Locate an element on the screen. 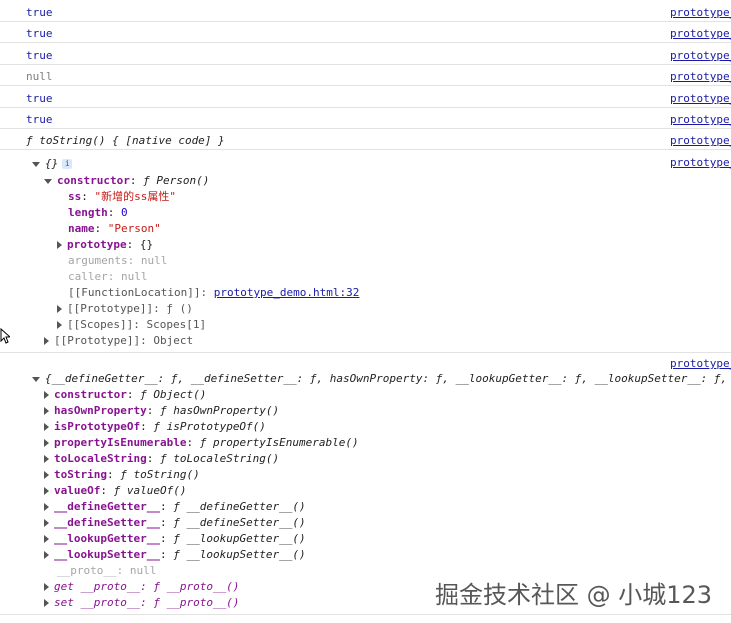 This screenshot has height=623, width=731. object-summary: {} i is located at coordinates (52, 164).